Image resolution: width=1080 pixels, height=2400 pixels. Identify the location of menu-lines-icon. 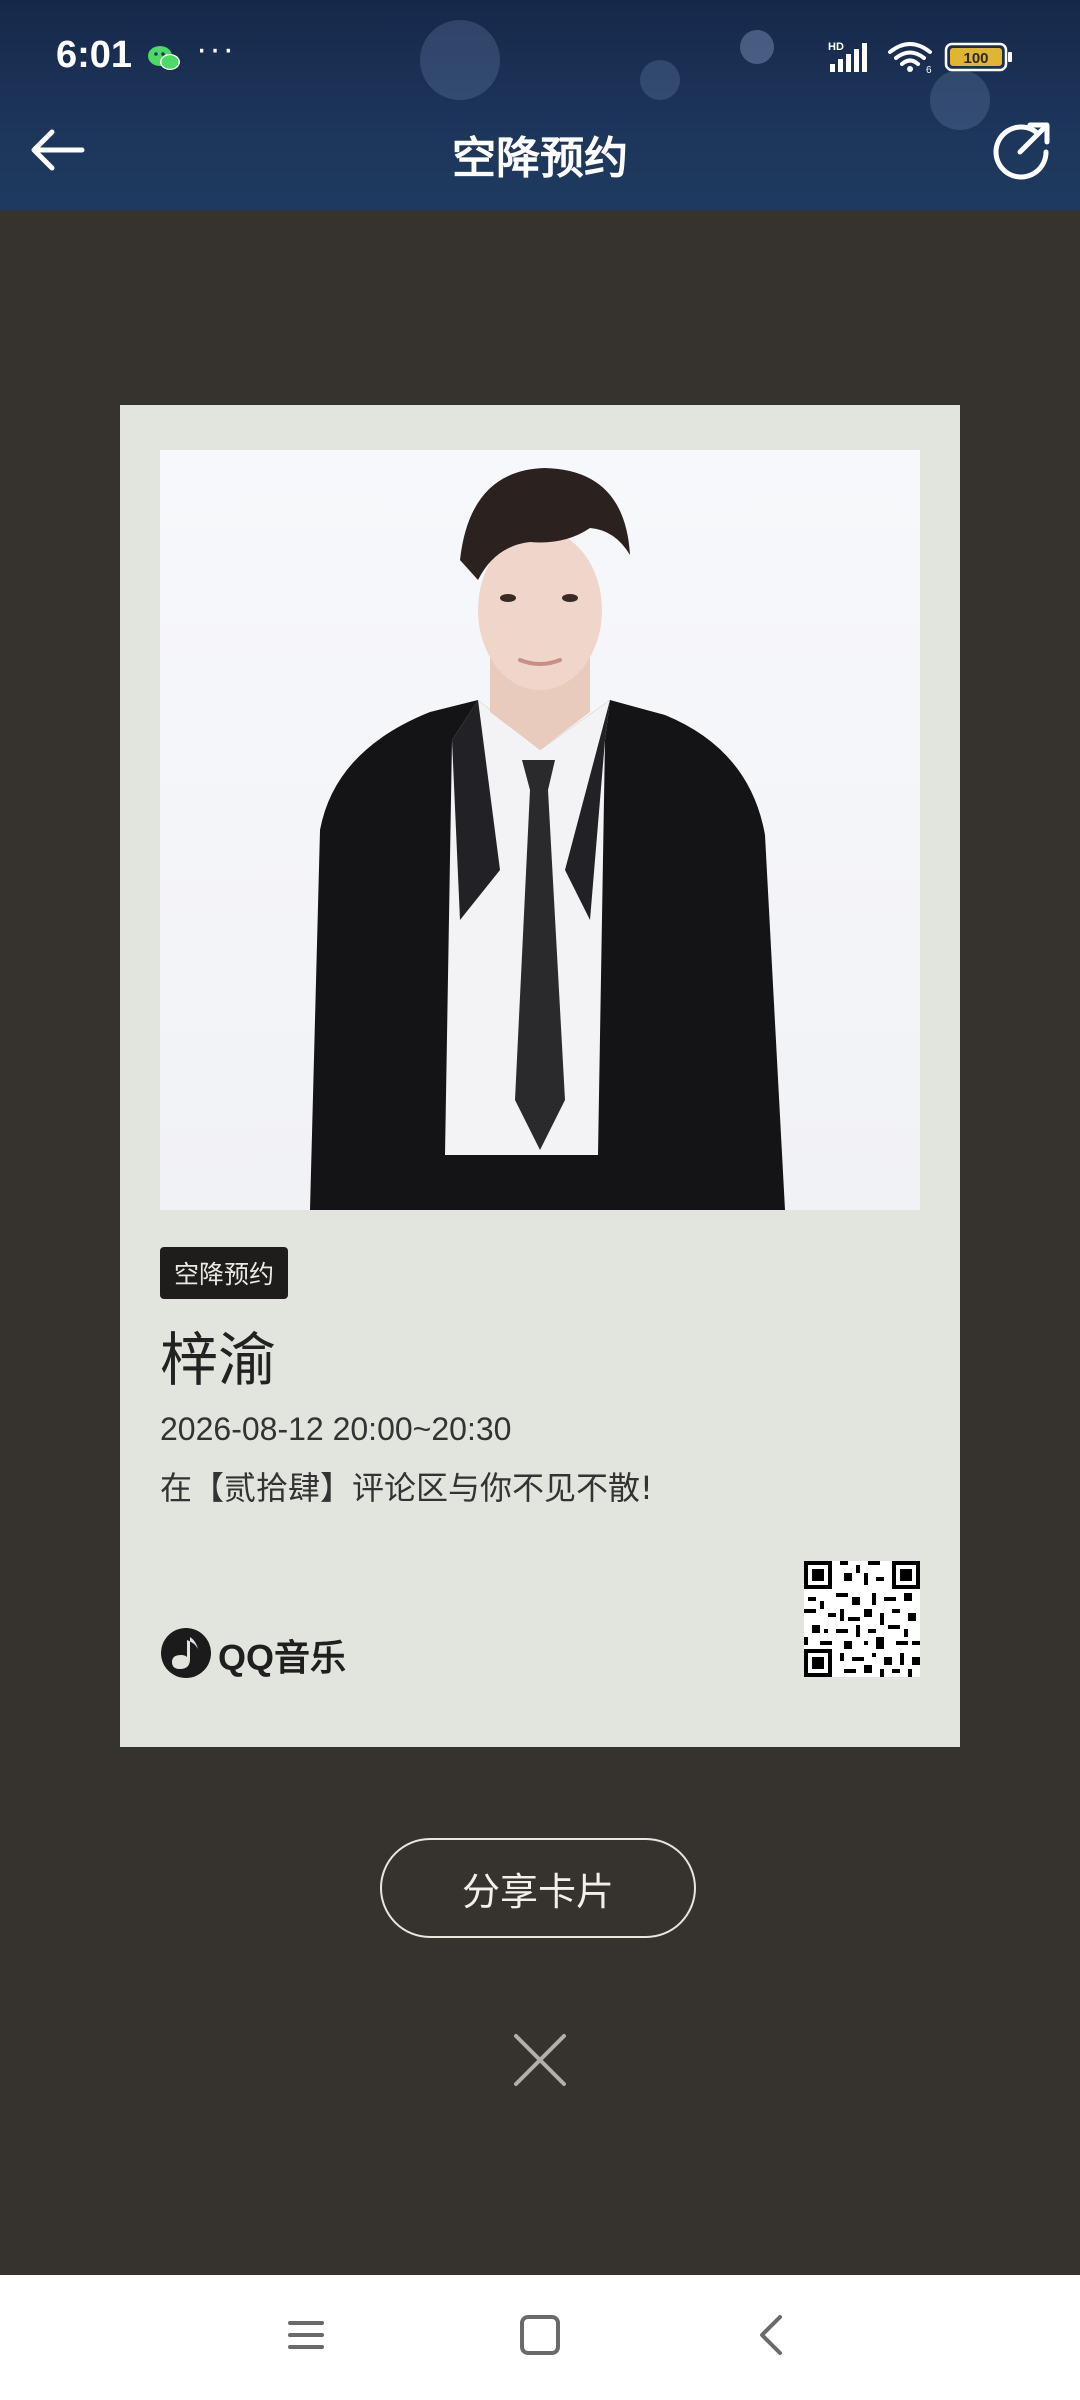
(306, 2335).